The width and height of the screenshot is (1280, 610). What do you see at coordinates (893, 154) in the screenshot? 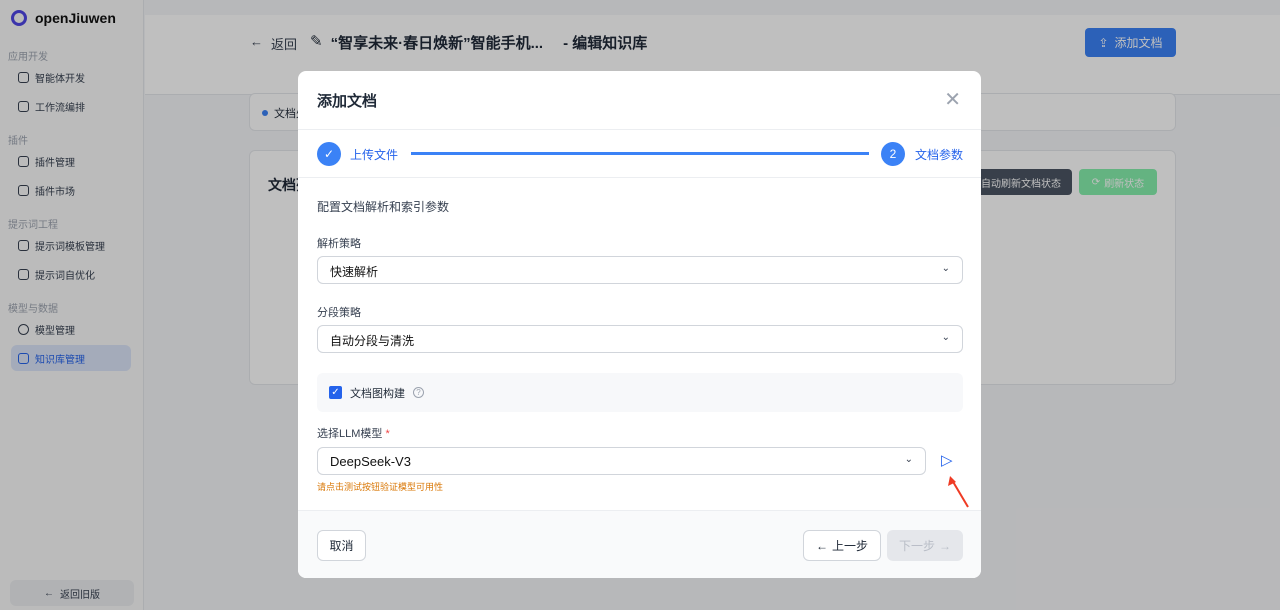
I see `step-number: 2` at bounding box center [893, 154].